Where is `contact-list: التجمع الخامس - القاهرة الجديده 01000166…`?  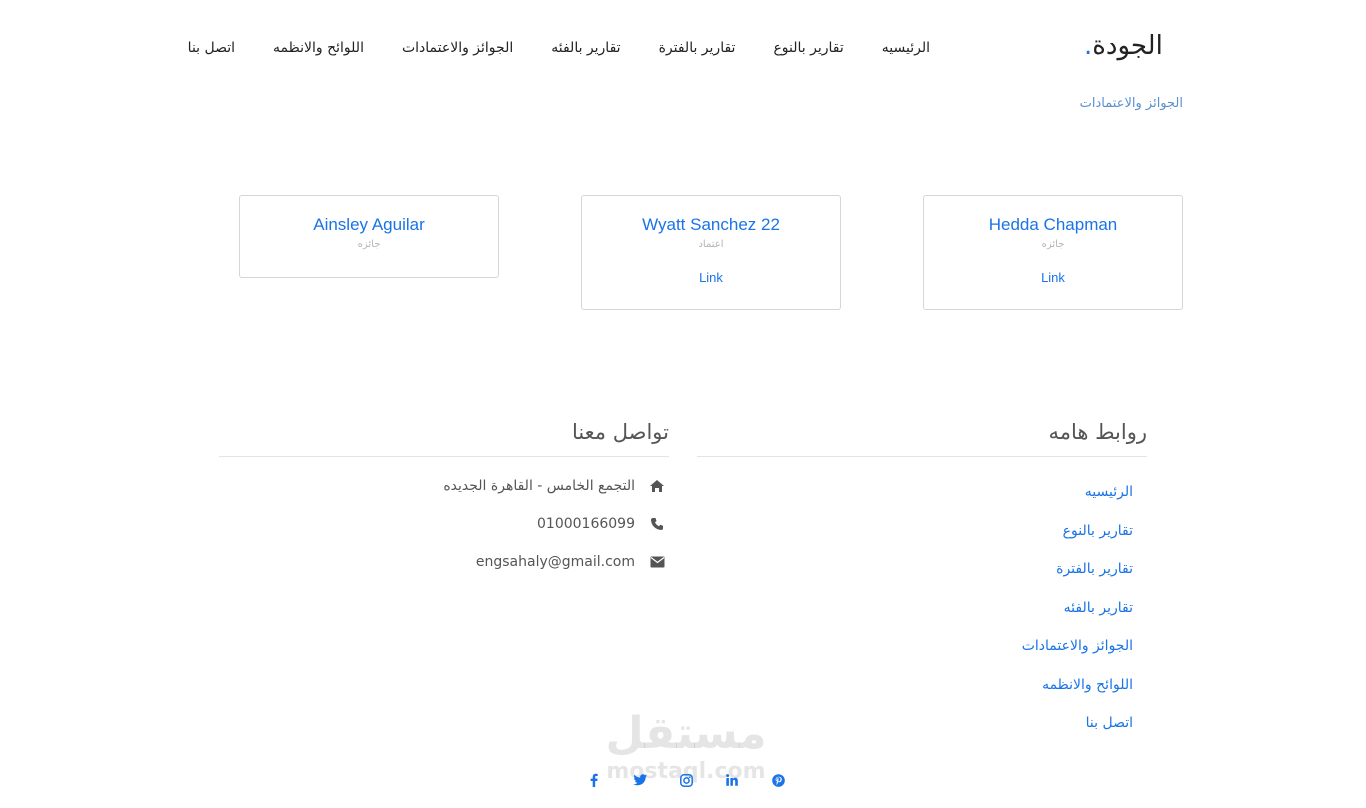
contact-list: التجمع الخامس - القاهرة الجديده 01000166… is located at coordinates (444, 524).